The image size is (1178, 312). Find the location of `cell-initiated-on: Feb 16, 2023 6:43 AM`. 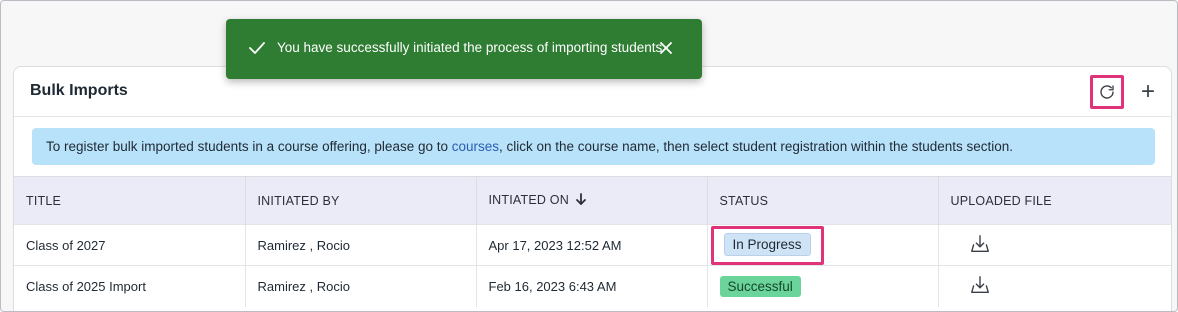

cell-initiated-on: Feb 16, 2023 6:43 AM is located at coordinates (592, 286).